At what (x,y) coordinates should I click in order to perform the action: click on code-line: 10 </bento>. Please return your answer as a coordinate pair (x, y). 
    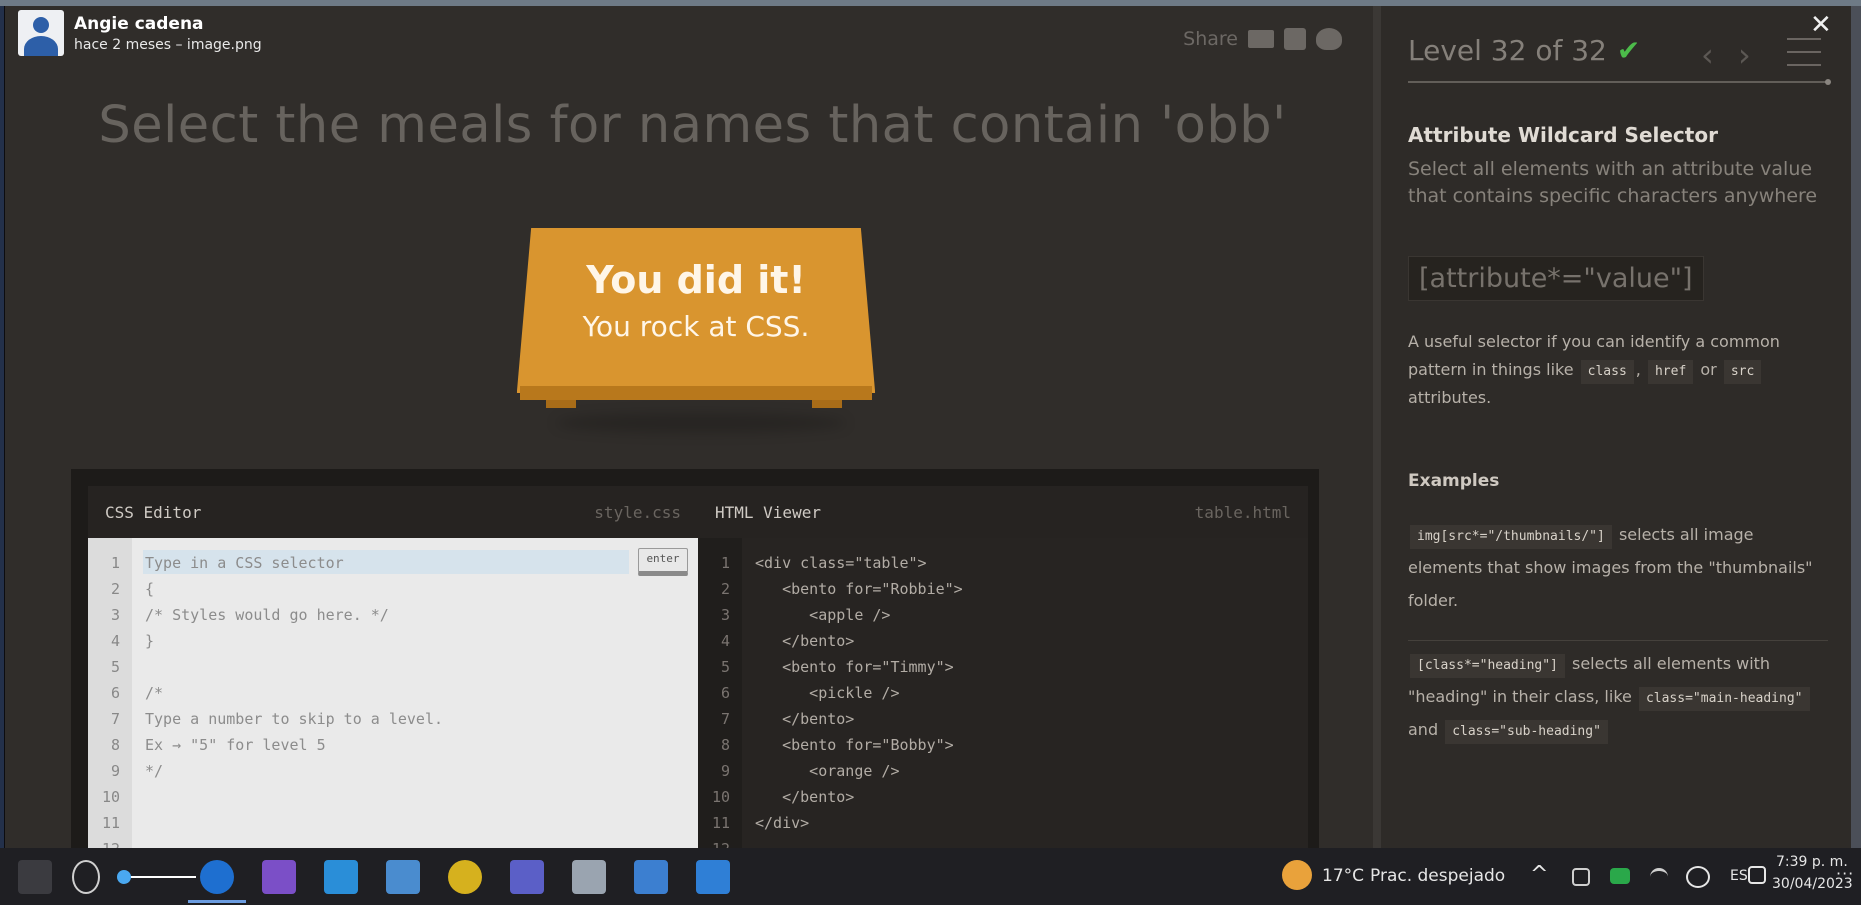
    Looking at the image, I should click on (1003, 797).